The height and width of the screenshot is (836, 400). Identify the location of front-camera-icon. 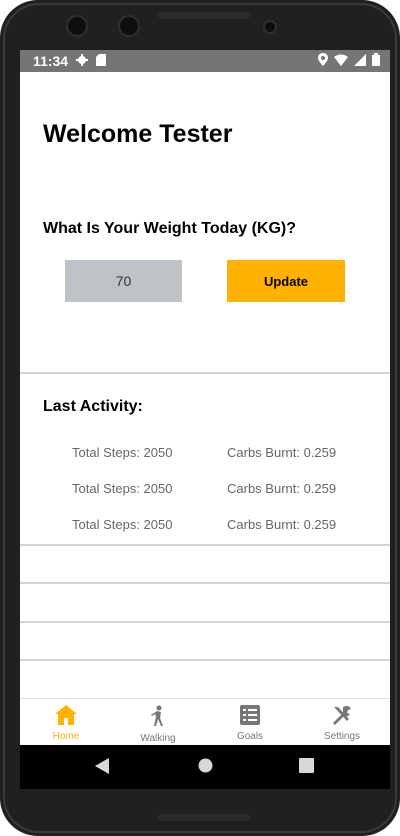
(77, 26).